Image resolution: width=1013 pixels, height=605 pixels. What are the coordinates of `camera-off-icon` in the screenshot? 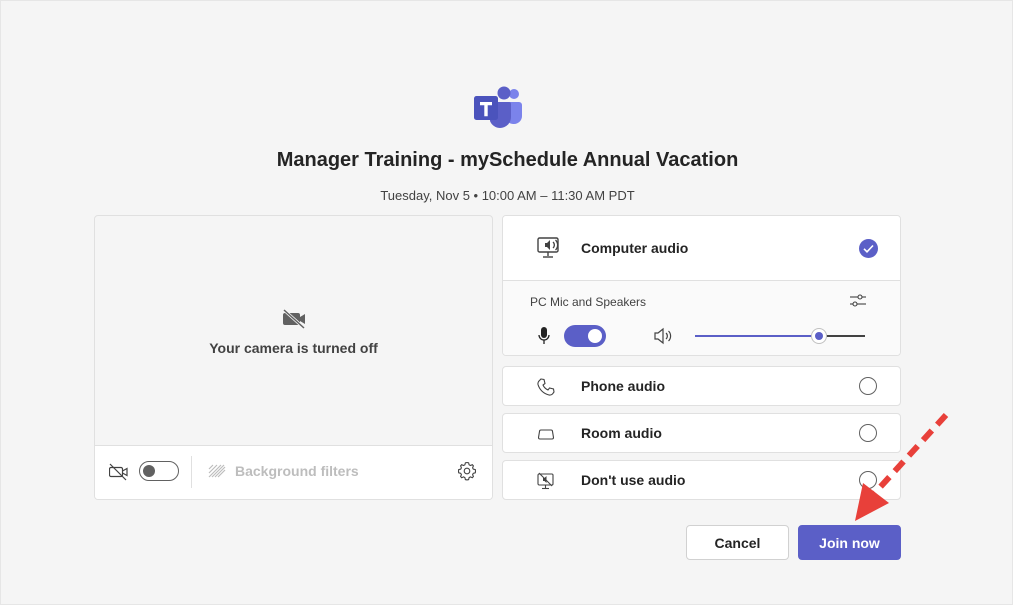 It's located at (294, 319).